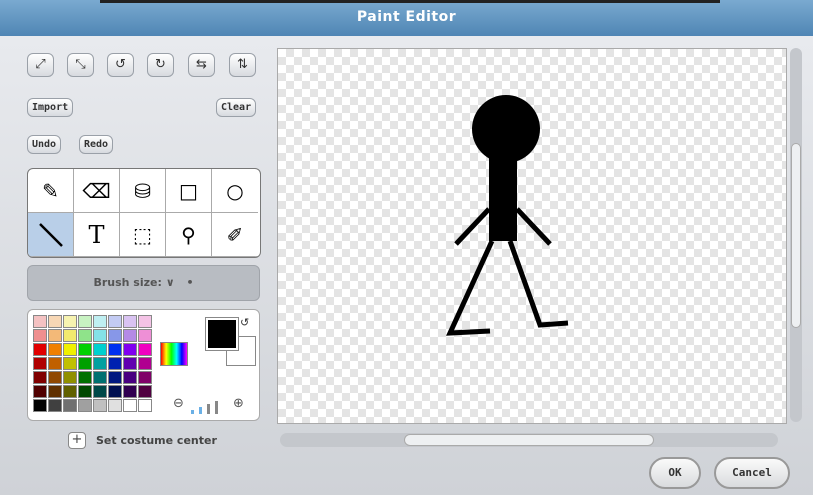  What do you see at coordinates (238, 403) in the screenshot?
I see `zoom-in-icon: ⊕` at bounding box center [238, 403].